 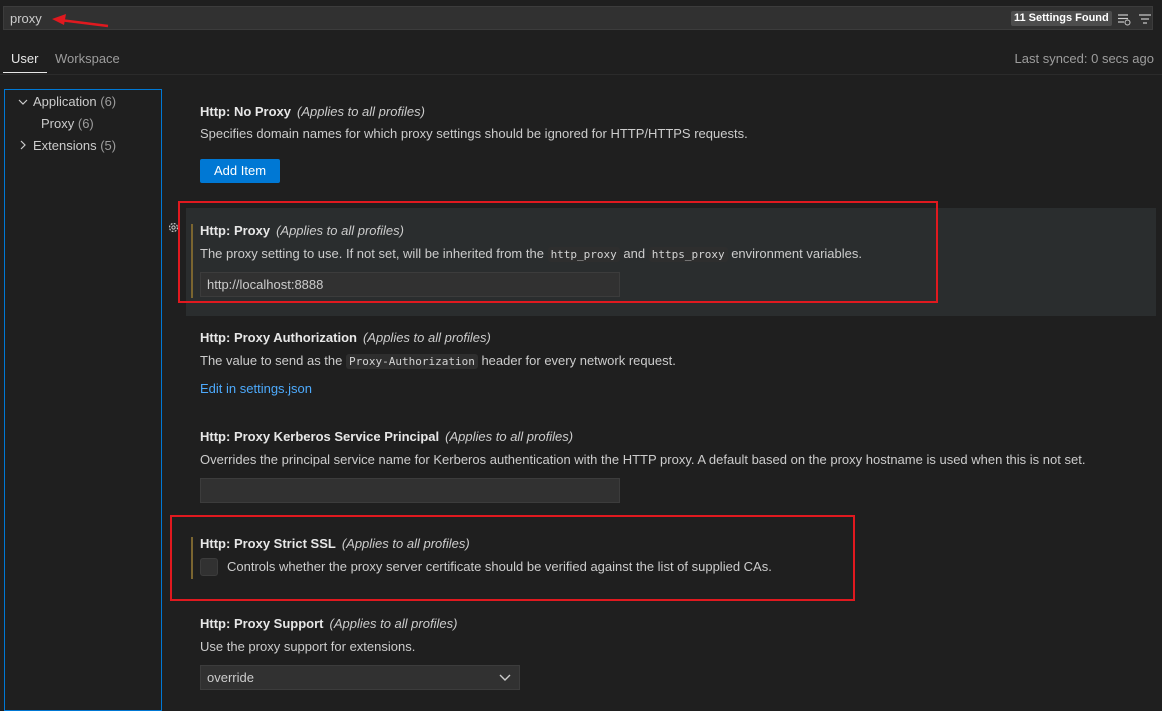 I want to click on proxy-url-input, so click(x=410, y=284).